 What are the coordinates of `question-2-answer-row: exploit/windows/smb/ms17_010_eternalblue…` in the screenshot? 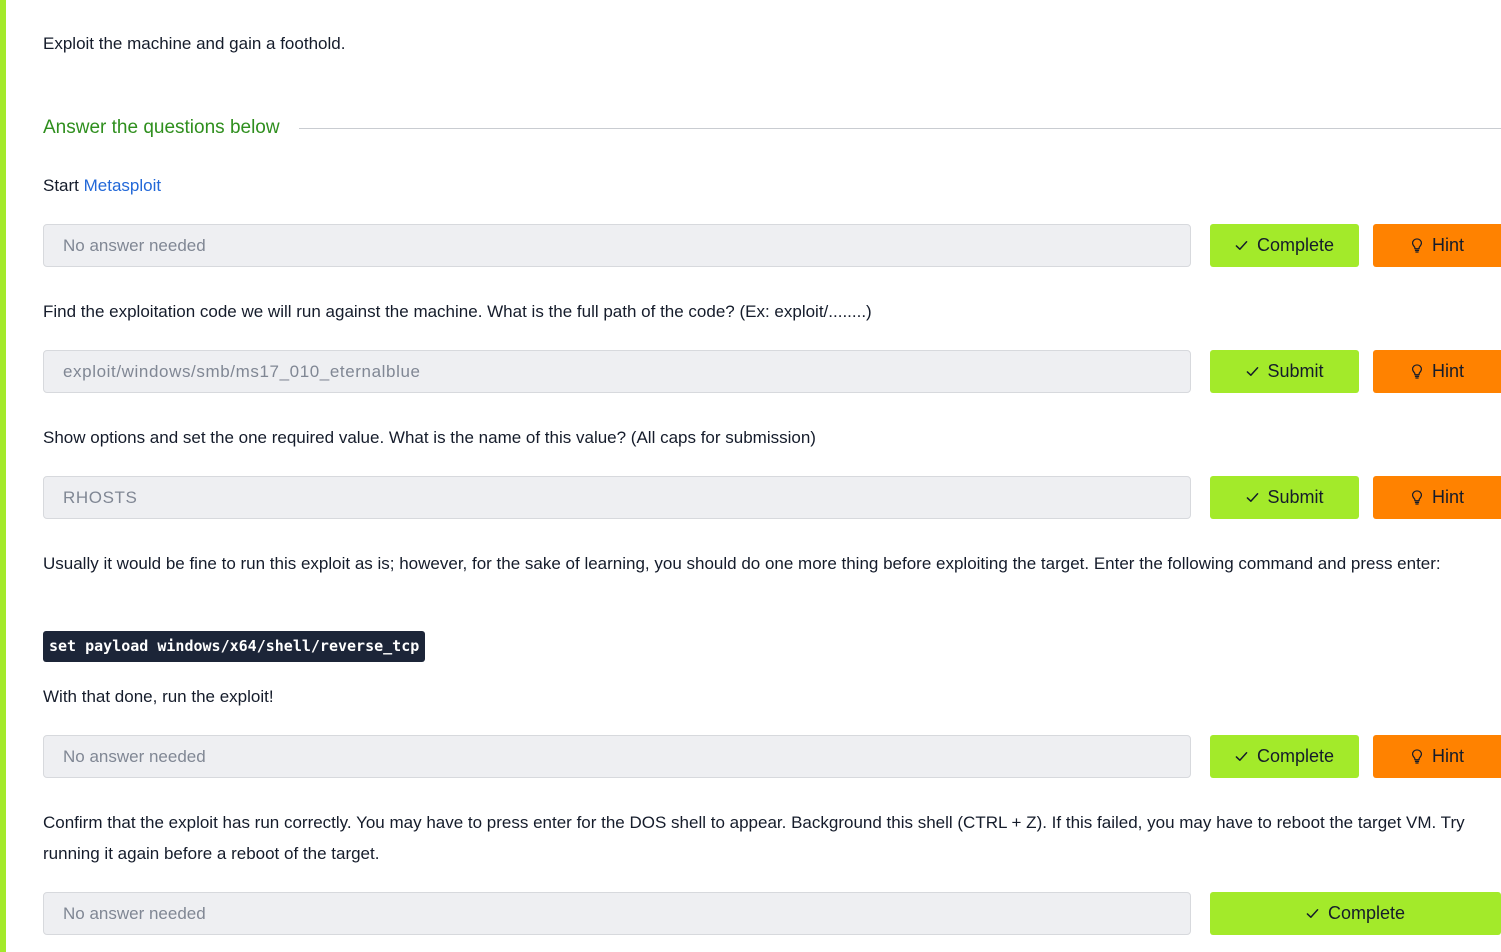 It's located at (772, 371).